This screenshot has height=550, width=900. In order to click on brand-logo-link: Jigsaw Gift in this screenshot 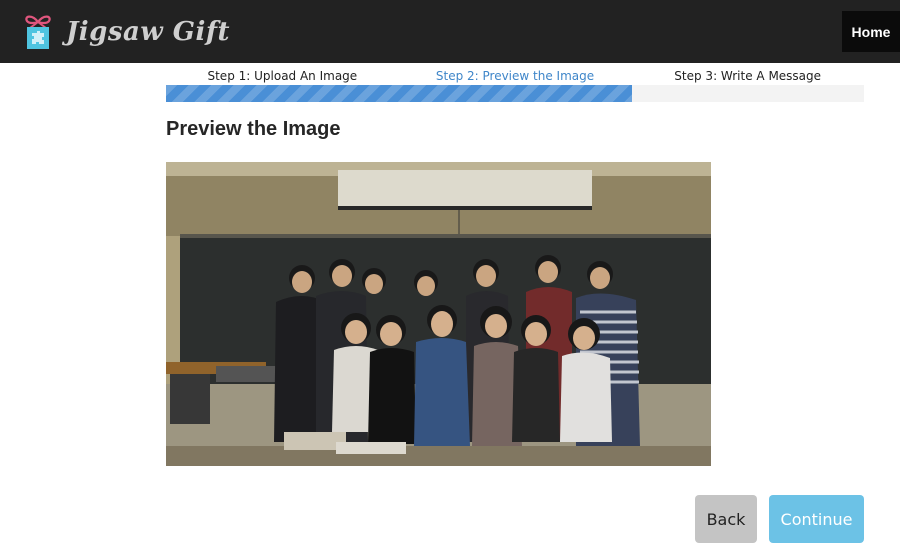, I will do `click(124, 32)`.